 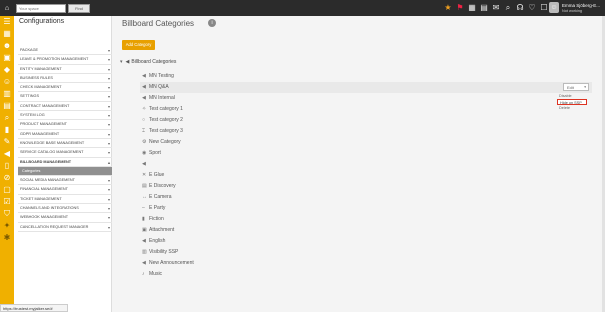 I want to click on context-menu: Disable Hide on SSP Delete, so click(x=572, y=102).